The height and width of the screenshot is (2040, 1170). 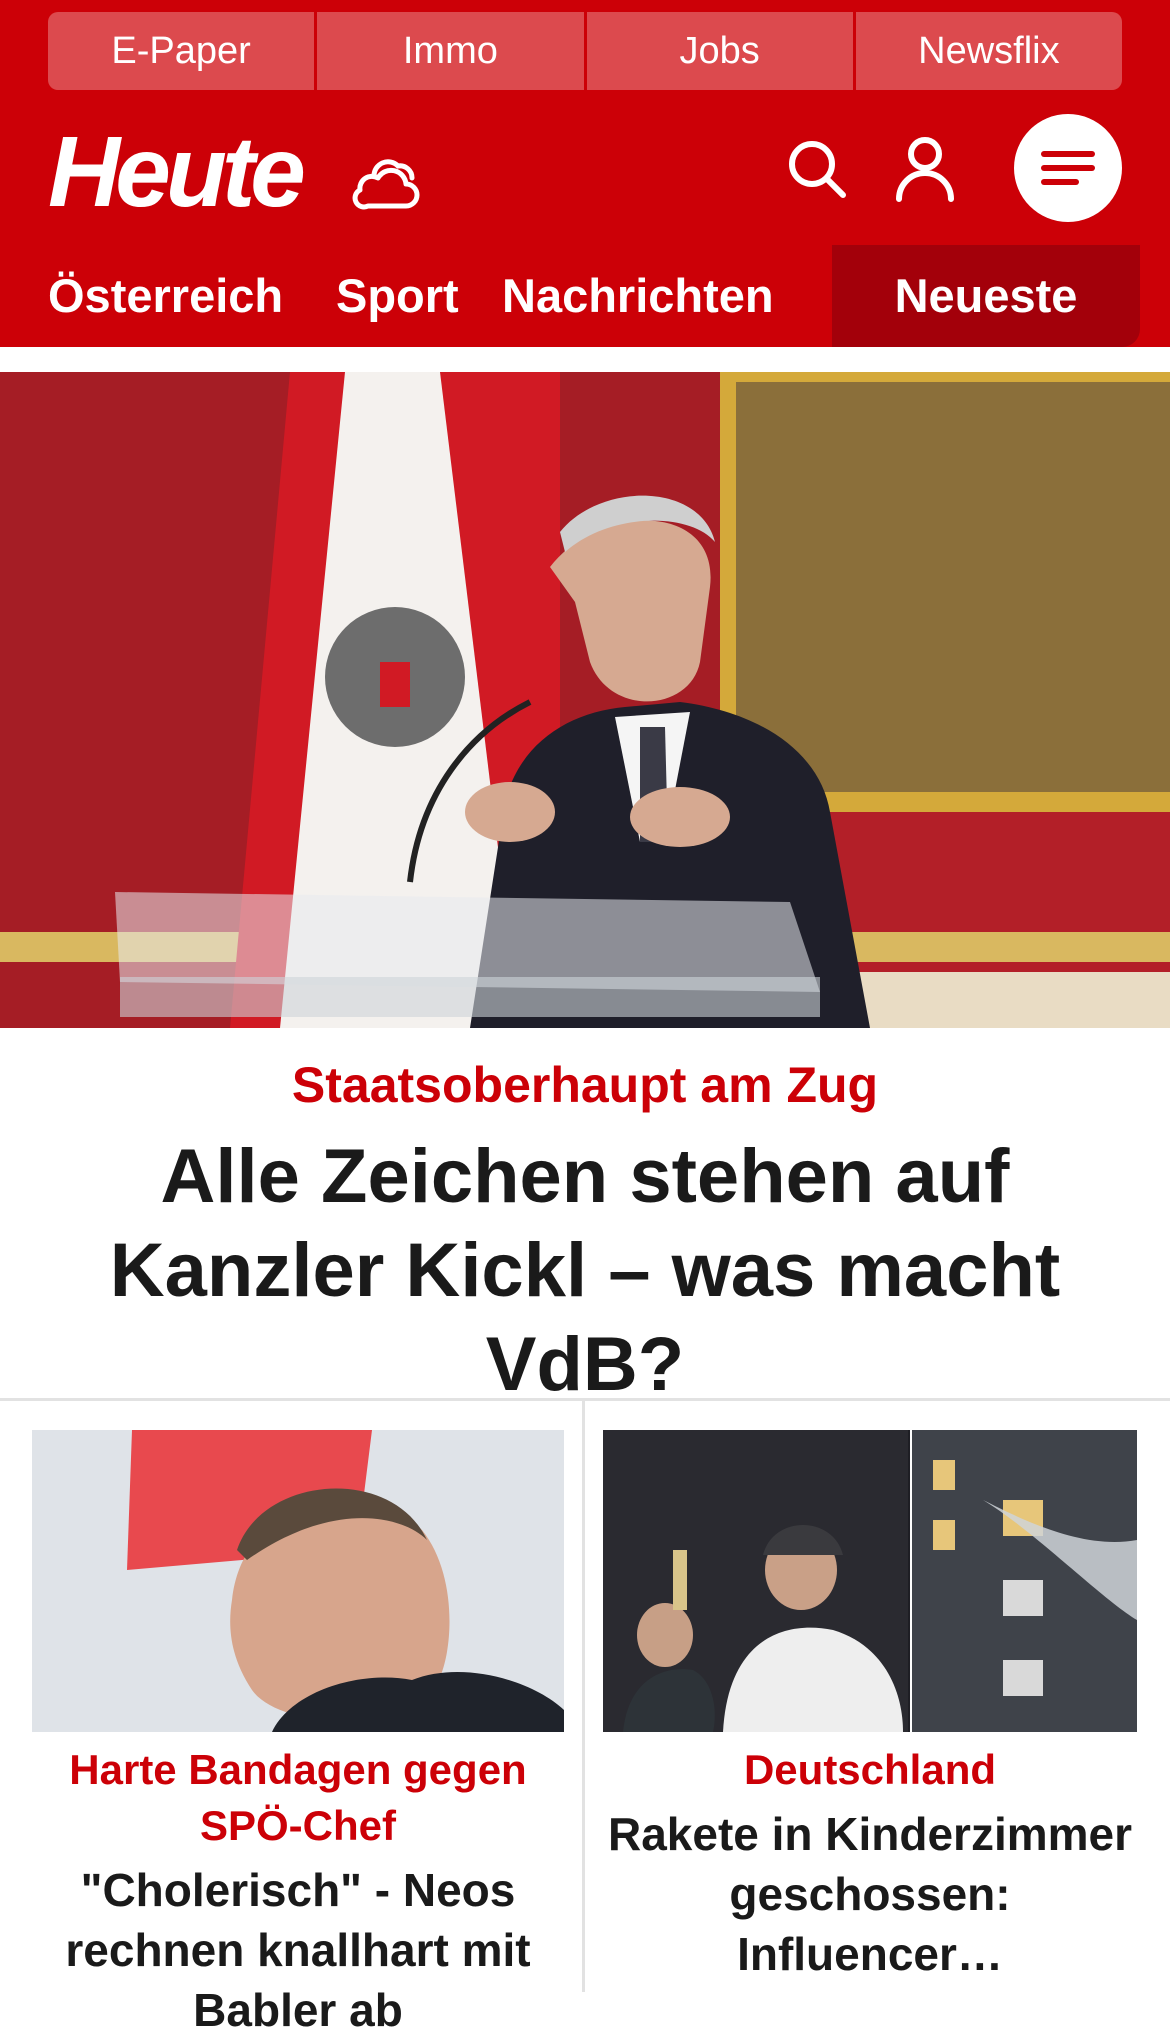 I want to click on column-divider, so click(x=583, y=1696).